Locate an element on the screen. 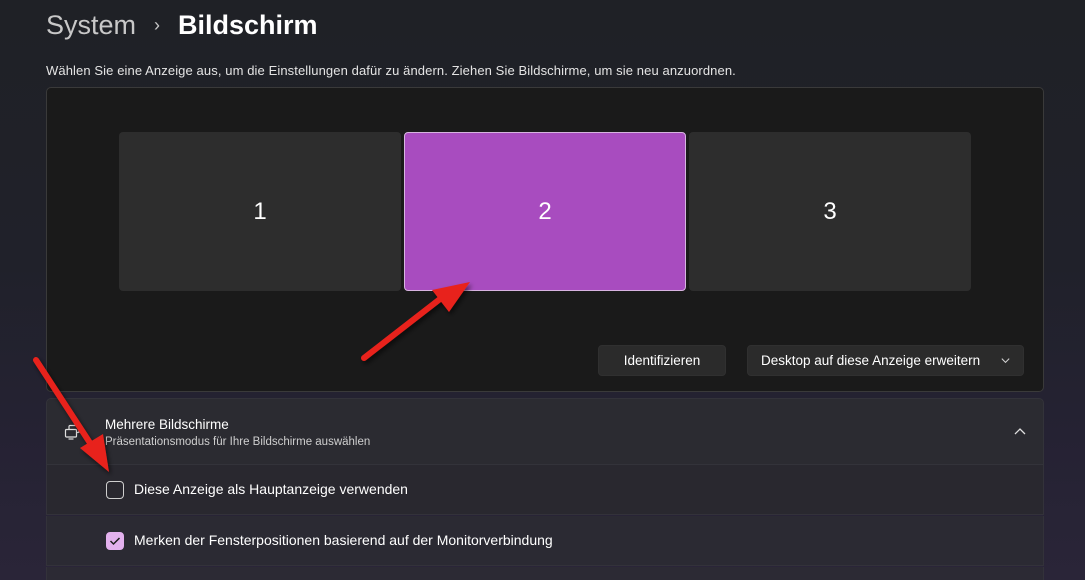 Image resolution: width=1085 pixels, height=580 pixels. chevron-right-icon: › is located at coordinates (157, 24).